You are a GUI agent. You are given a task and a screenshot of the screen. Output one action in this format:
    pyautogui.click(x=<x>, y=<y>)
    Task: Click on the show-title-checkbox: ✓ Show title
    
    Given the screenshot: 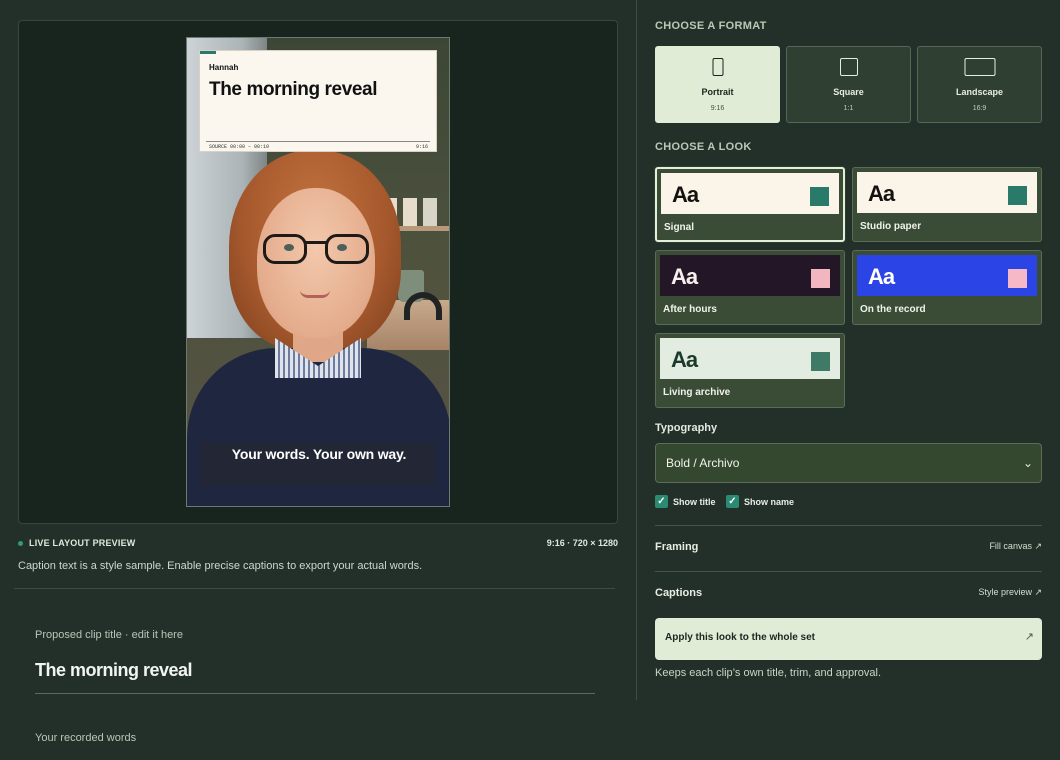 What is the action you would take?
    pyautogui.click(x=685, y=501)
    